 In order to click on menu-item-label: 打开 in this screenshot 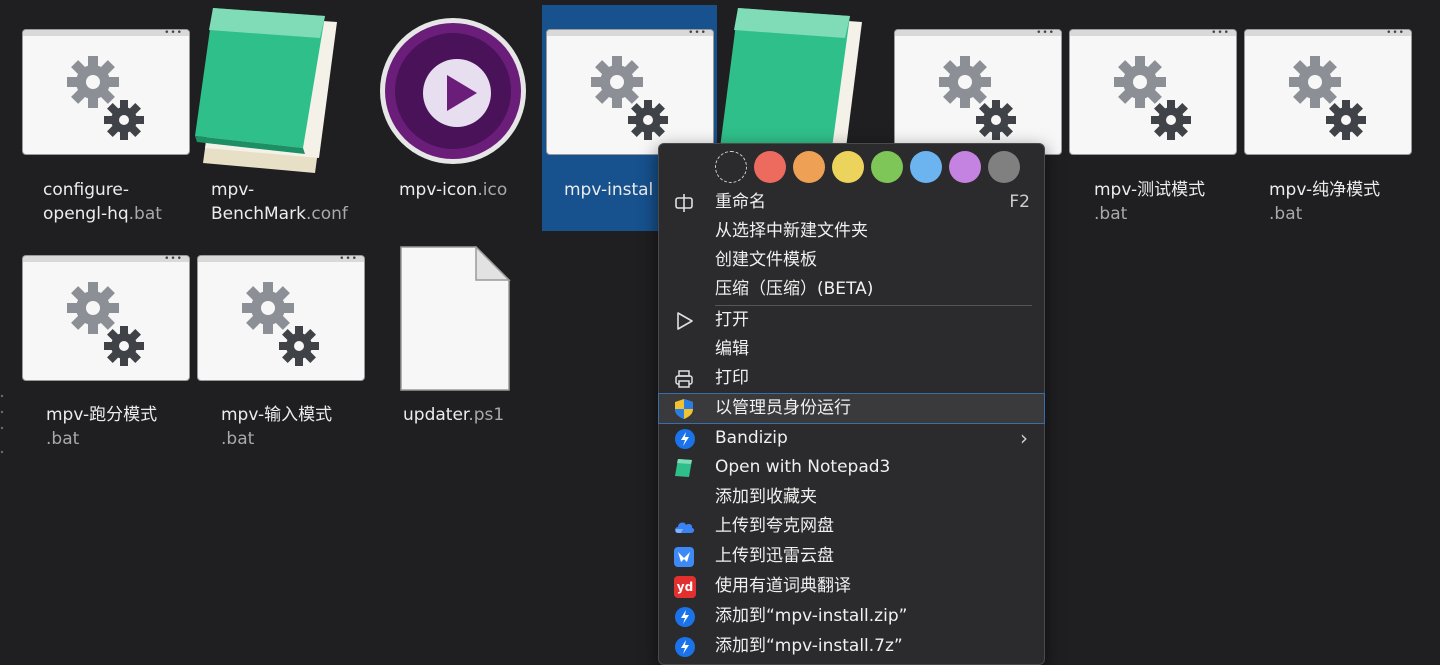, I will do `click(732, 320)`.